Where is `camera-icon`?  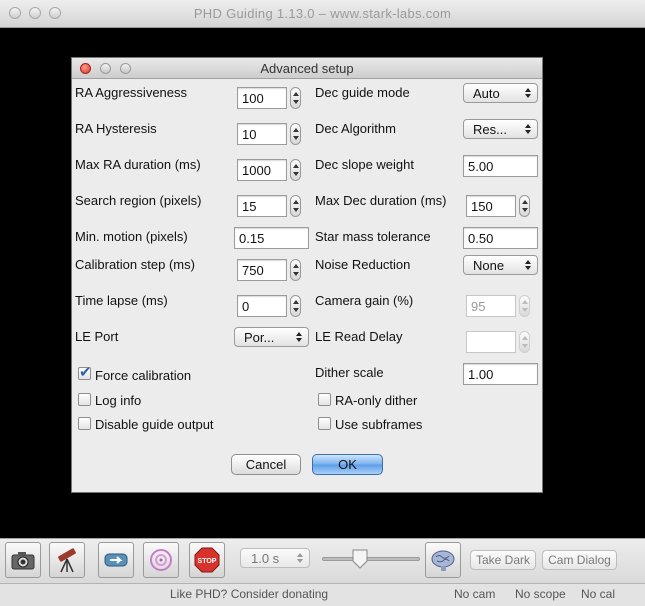 camera-icon is located at coordinates (23, 561).